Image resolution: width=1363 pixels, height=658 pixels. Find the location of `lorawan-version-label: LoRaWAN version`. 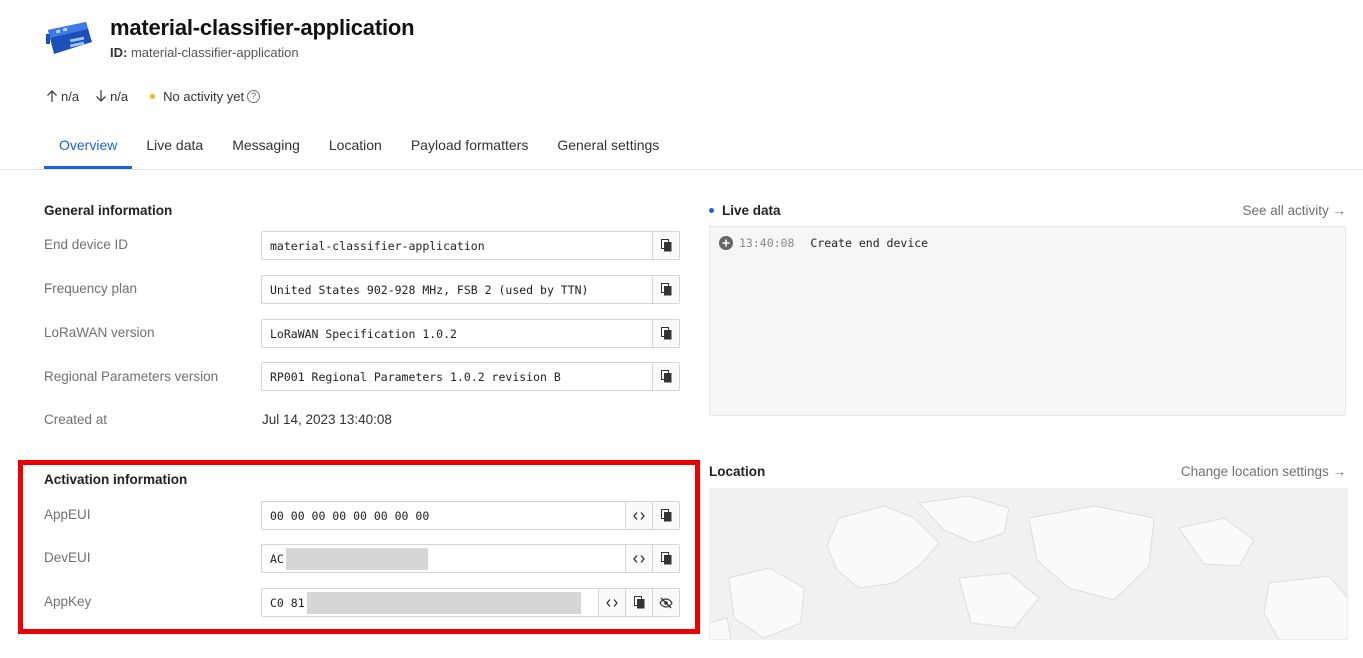

lorawan-version-label: LoRaWAN version is located at coordinates (99, 332).